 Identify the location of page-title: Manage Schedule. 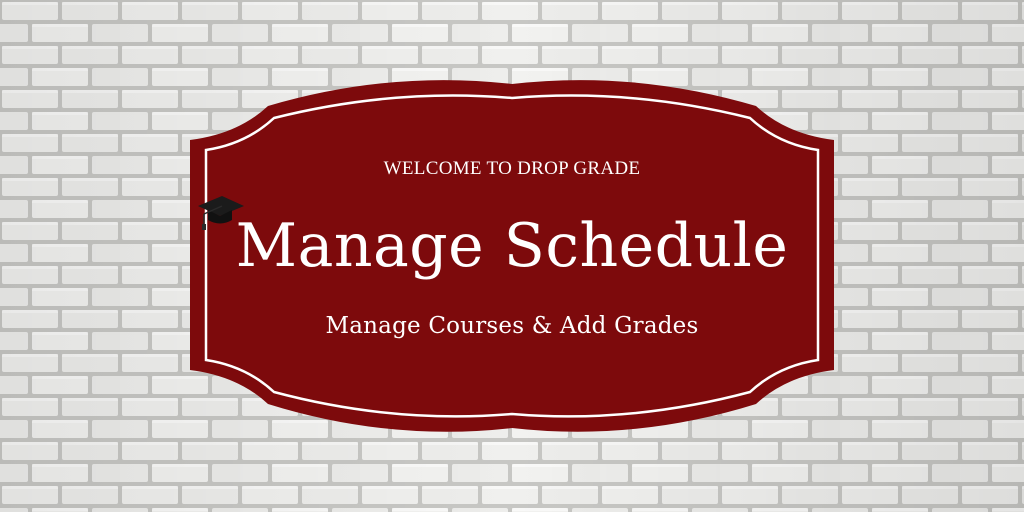
(512, 246).